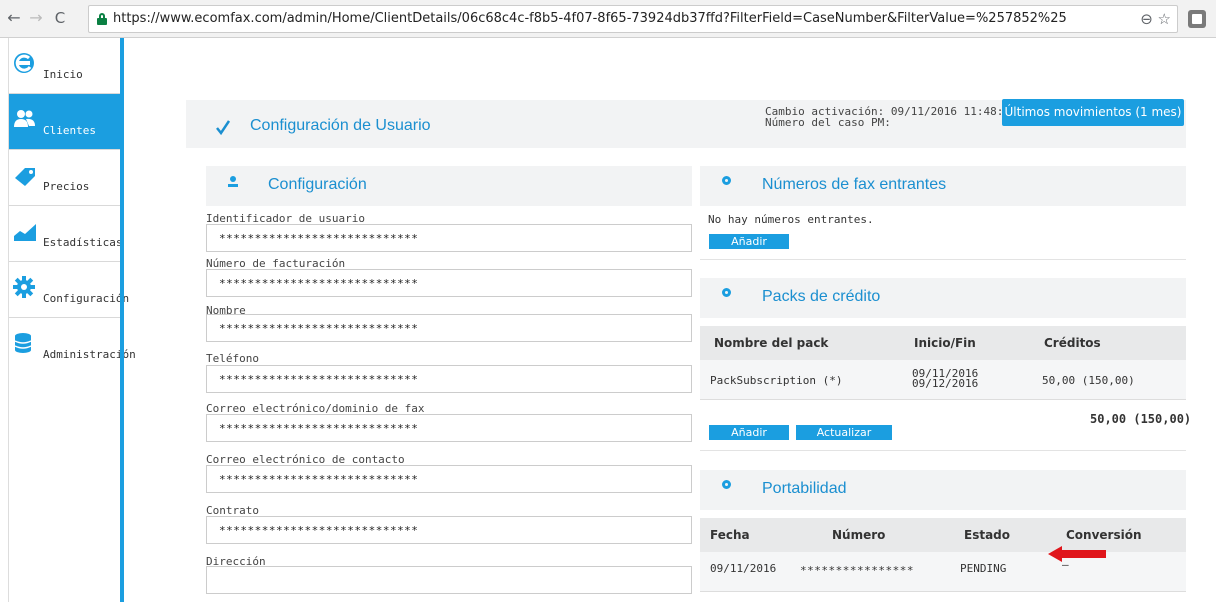 This screenshot has width=1216, height=602. I want to click on sidebar-item-administracion: Administración, so click(72, 346).